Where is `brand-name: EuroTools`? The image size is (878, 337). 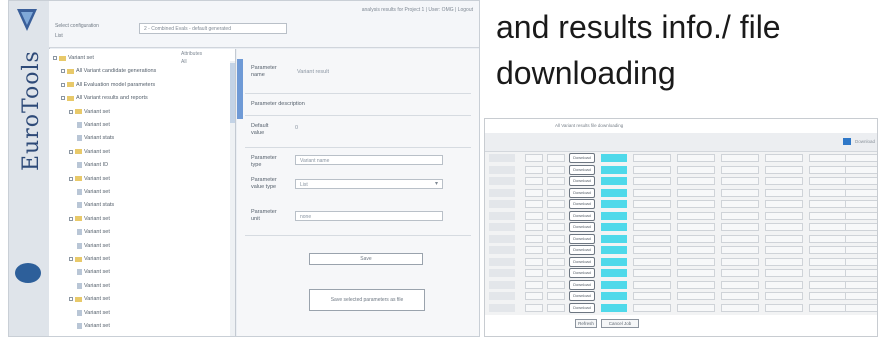 brand-name: EuroTools is located at coordinates (31, 110).